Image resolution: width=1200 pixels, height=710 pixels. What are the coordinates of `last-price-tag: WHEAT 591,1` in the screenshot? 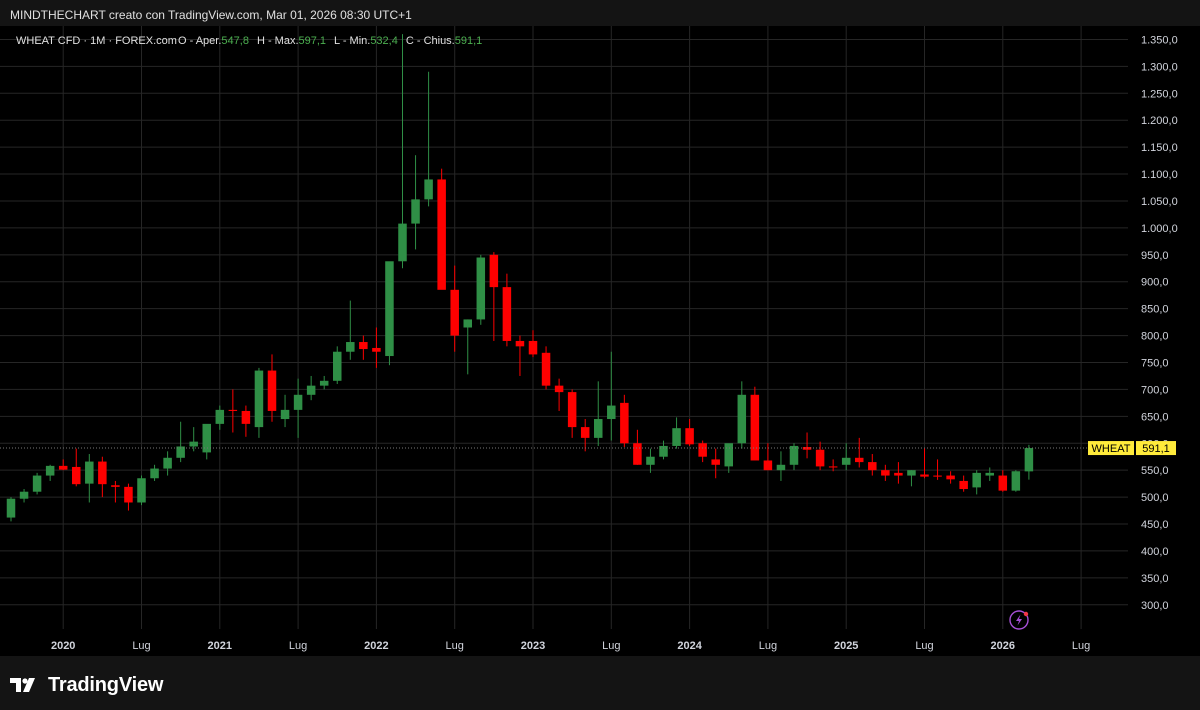 It's located at (1132, 448).